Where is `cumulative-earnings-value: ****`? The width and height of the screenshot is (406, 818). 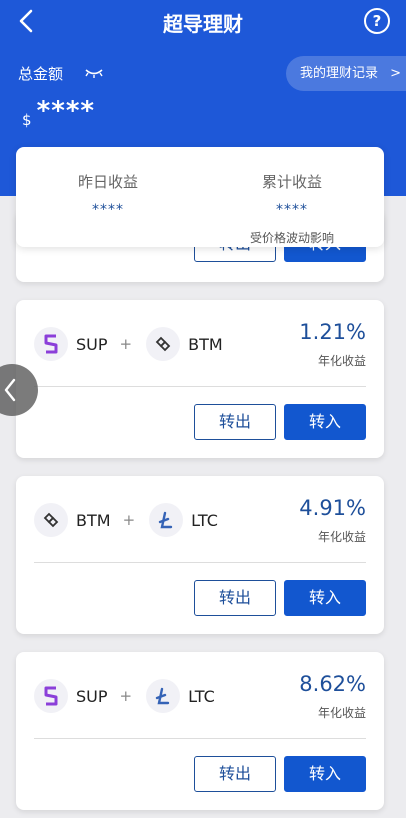 cumulative-earnings-value: **** is located at coordinates (292, 210).